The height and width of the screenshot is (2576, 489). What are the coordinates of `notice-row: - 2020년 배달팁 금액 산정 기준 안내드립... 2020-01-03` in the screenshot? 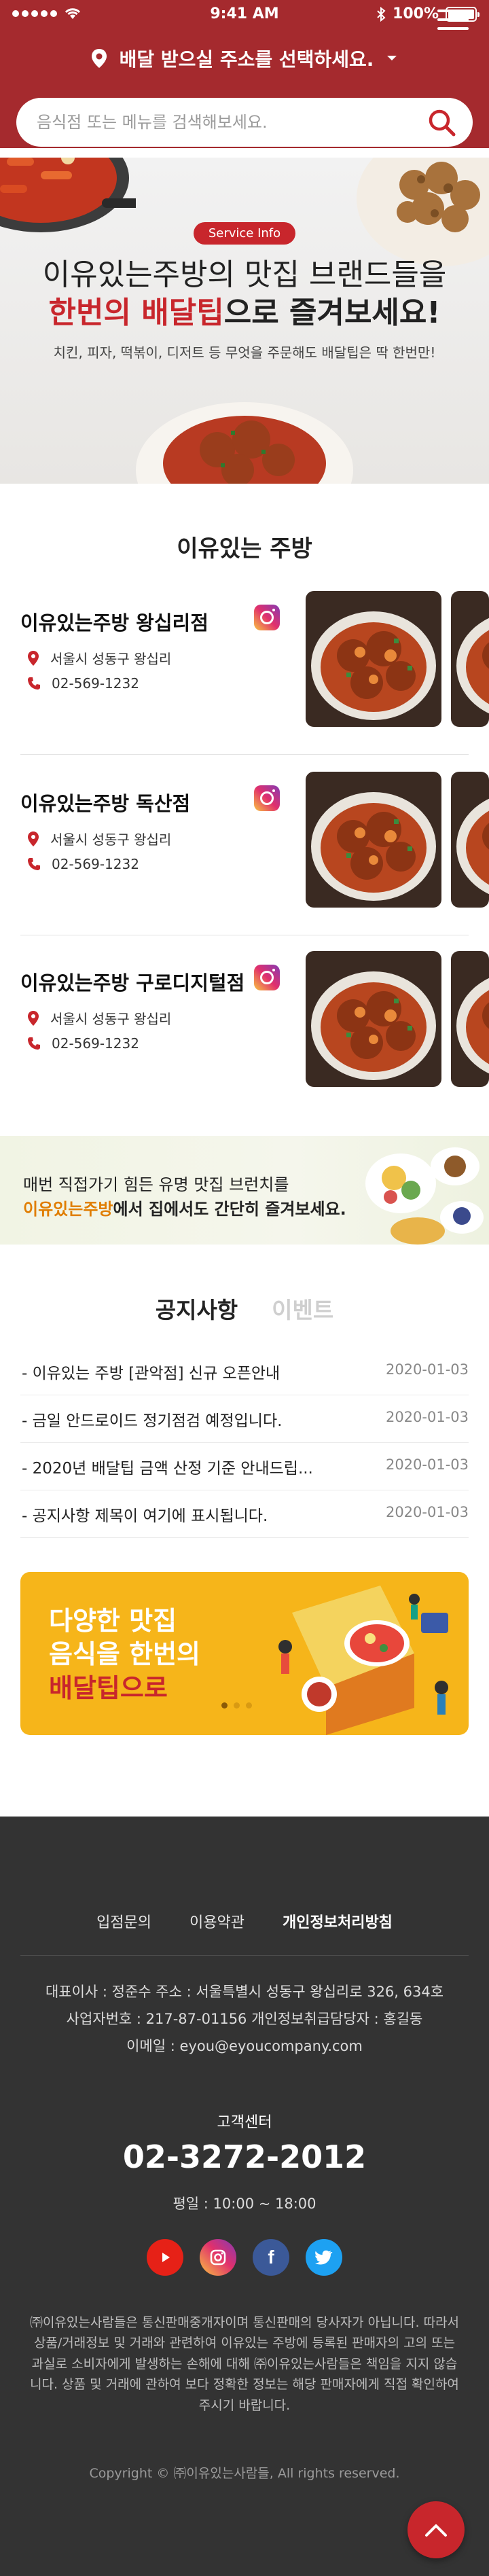 It's located at (244, 1467).